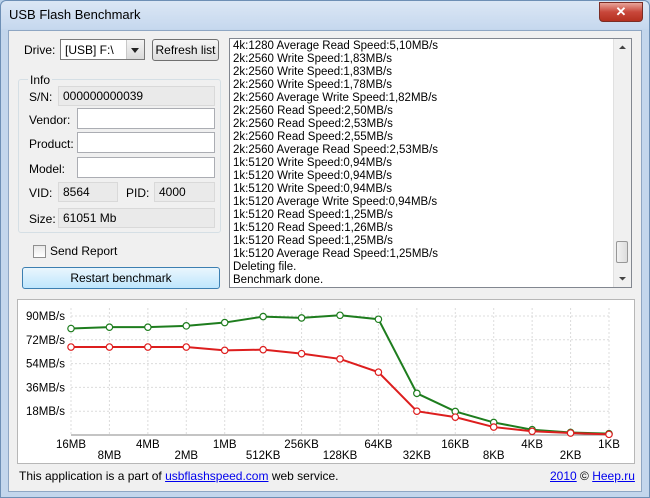  I want to click on x-tick-label: 512KB, so click(263, 456).